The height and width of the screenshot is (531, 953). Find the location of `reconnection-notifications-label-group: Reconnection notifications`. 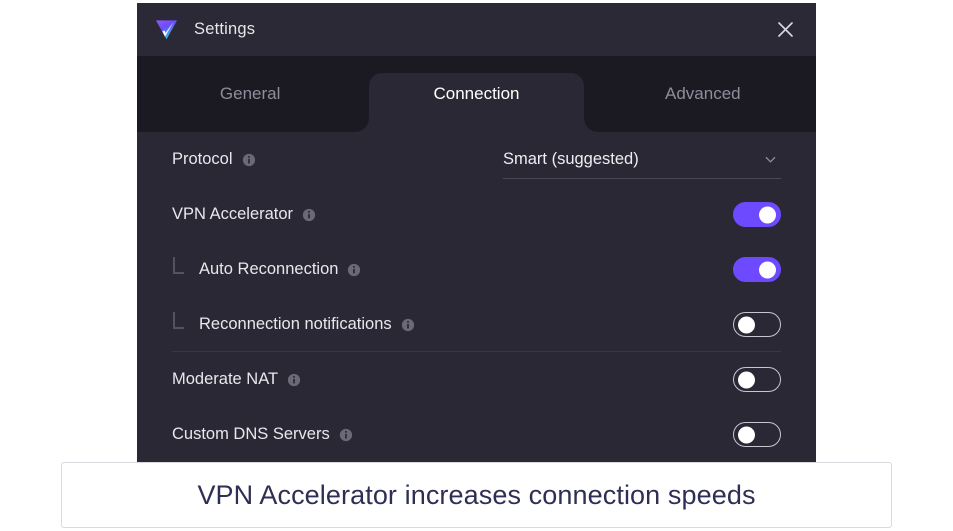

reconnection-notifications-label-group: Reconnection notifications is located at coordinates (452, 322).